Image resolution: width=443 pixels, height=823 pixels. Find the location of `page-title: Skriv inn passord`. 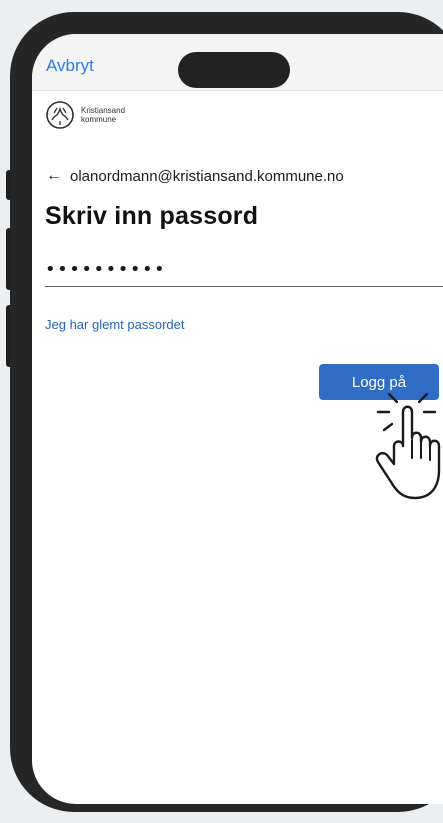

page-title: Skriv inn passord is located at coordinates (152, 216).